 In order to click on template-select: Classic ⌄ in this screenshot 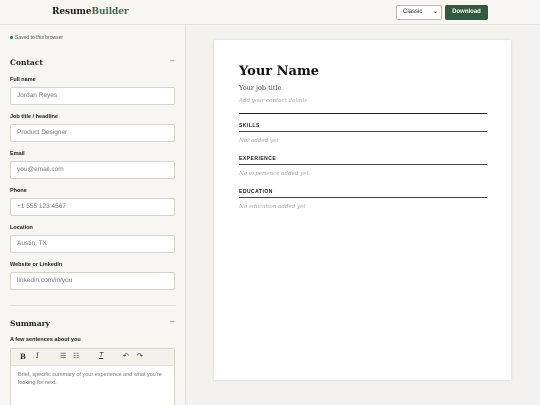, I will do `click(419, 12)`.